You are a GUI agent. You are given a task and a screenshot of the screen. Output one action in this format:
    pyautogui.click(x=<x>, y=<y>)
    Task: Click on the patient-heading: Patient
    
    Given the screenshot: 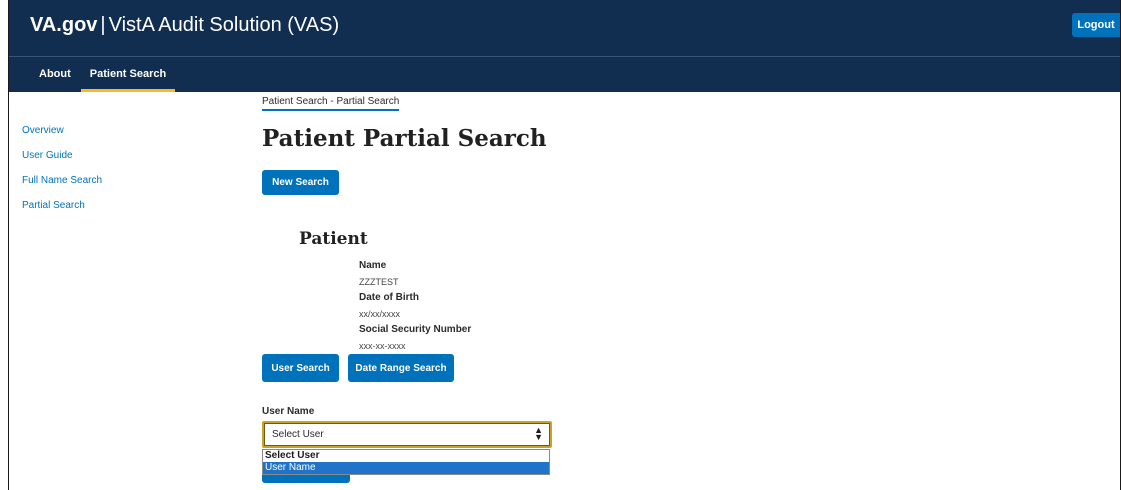 What is the action you would take?
    pyautogui.click(x=333, y=239)
    